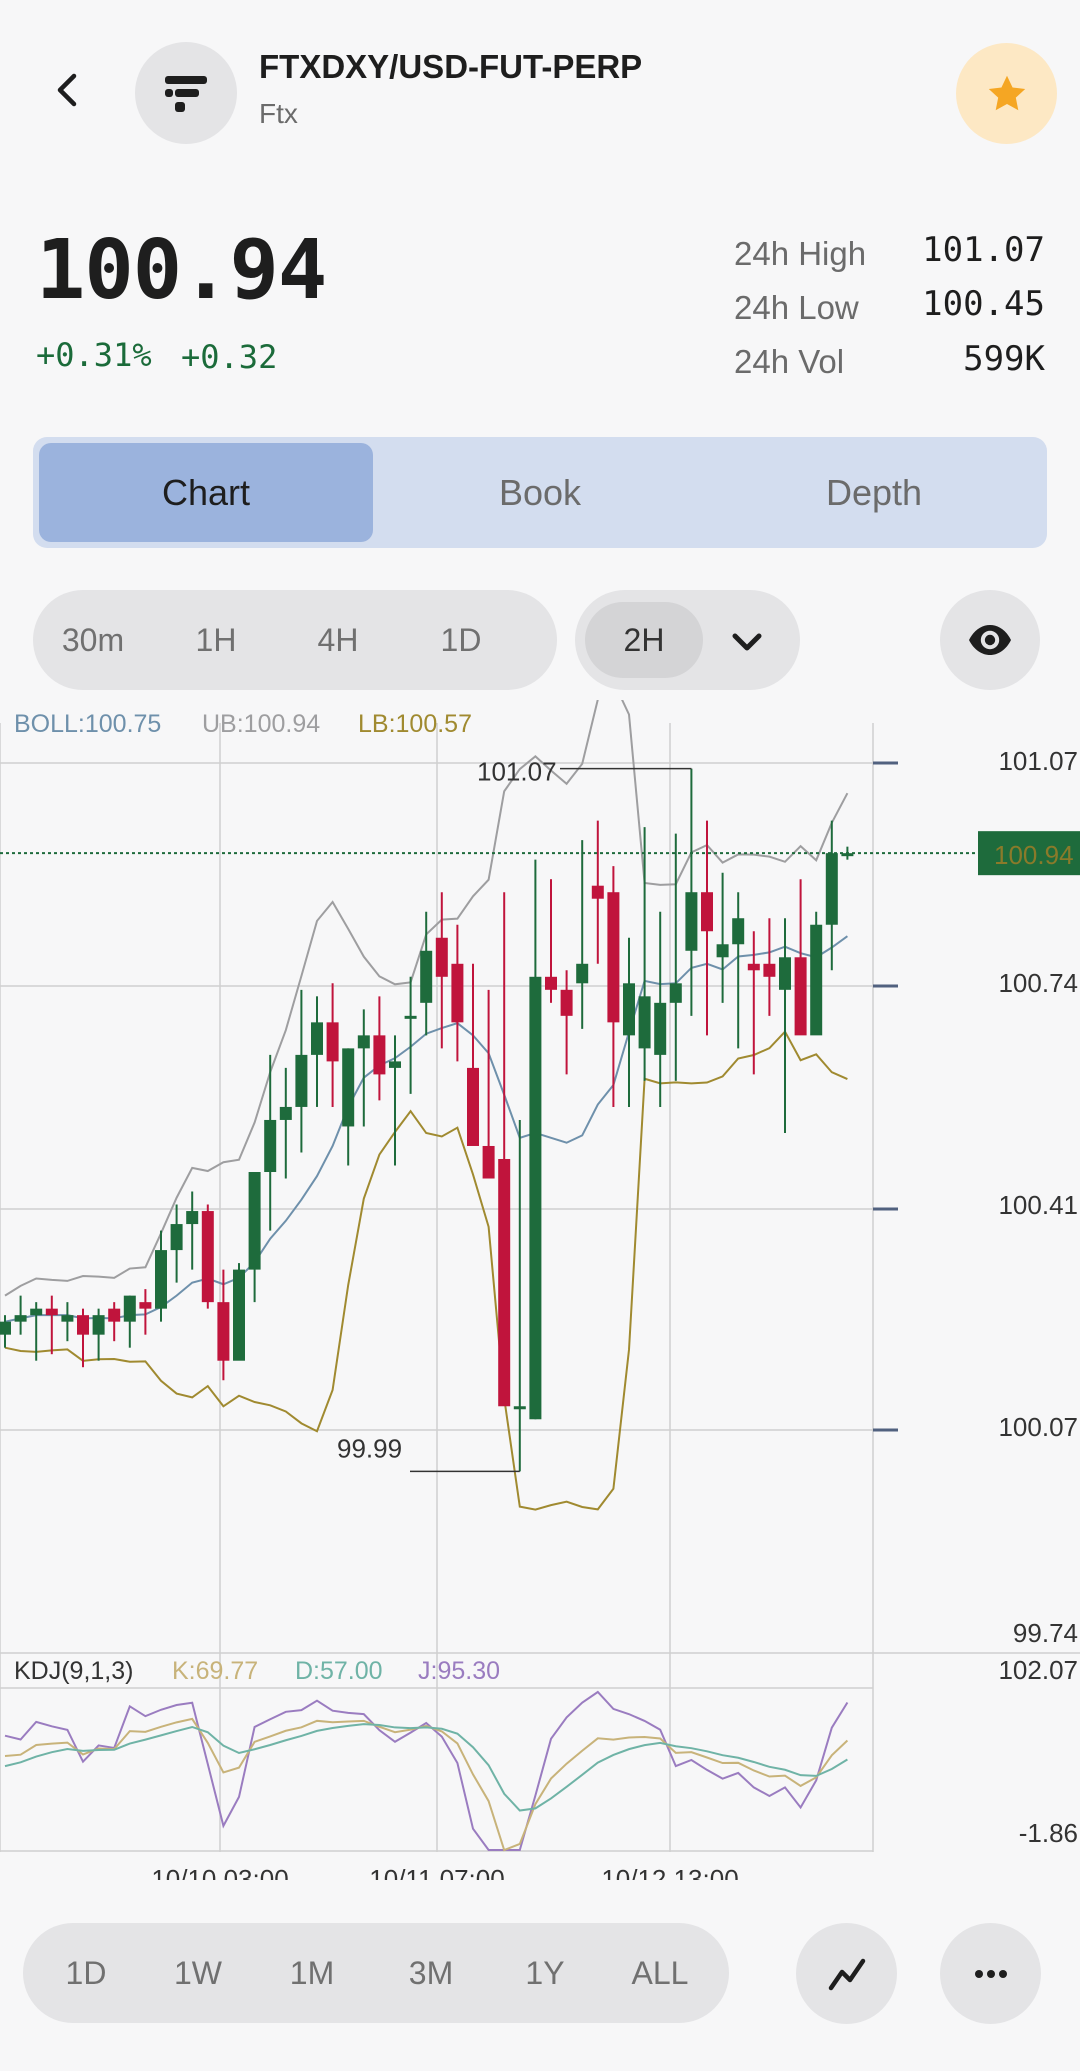 The image size is (1080, 2071). I want to click on timeframe-1h: 1H, so click(216, 640).